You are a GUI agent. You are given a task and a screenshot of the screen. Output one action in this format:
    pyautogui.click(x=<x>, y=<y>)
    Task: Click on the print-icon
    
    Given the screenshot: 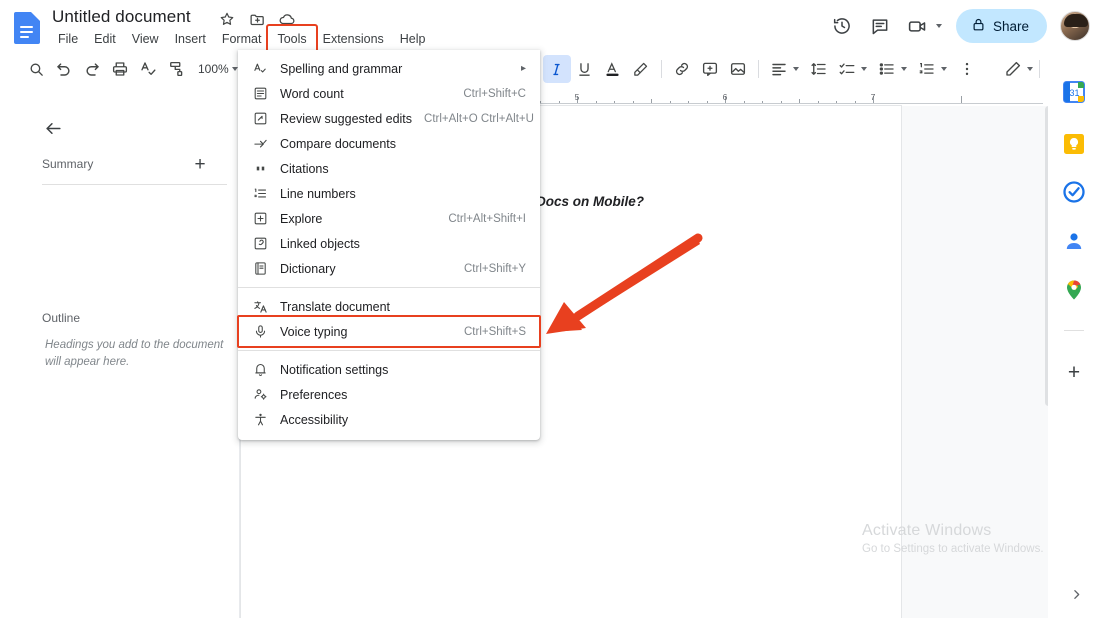 What is the action you would take?
    pyautogui.click(x=120, y=69)
    